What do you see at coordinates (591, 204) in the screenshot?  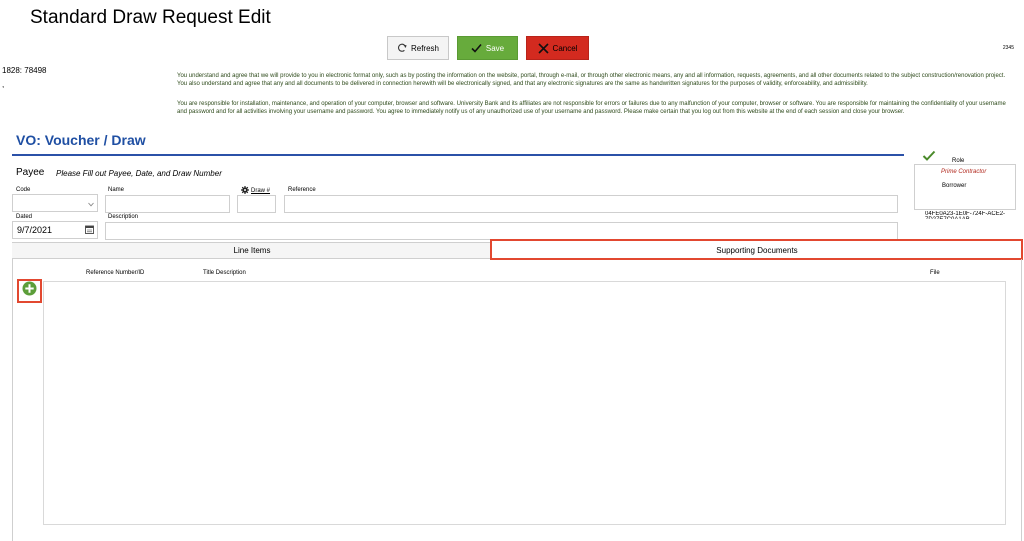 I see `reference-field` at bounding box center [591, 204].